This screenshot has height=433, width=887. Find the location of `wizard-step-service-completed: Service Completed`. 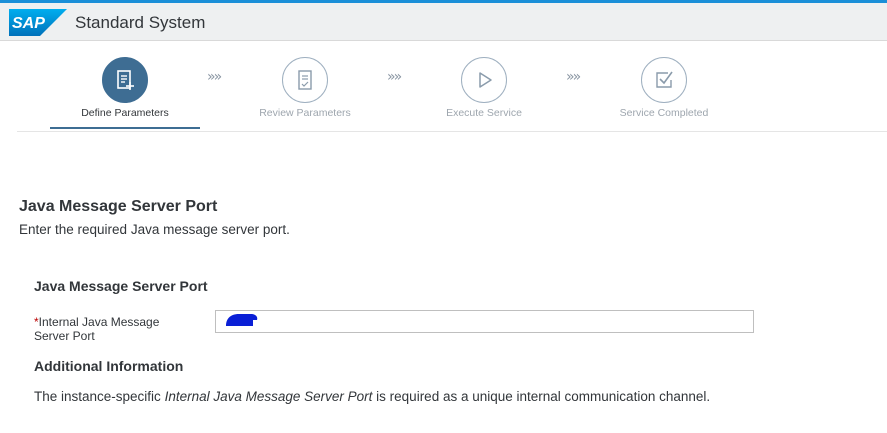

wizard-step-service-completed: Service Completed is located at coordinates (664, 87).